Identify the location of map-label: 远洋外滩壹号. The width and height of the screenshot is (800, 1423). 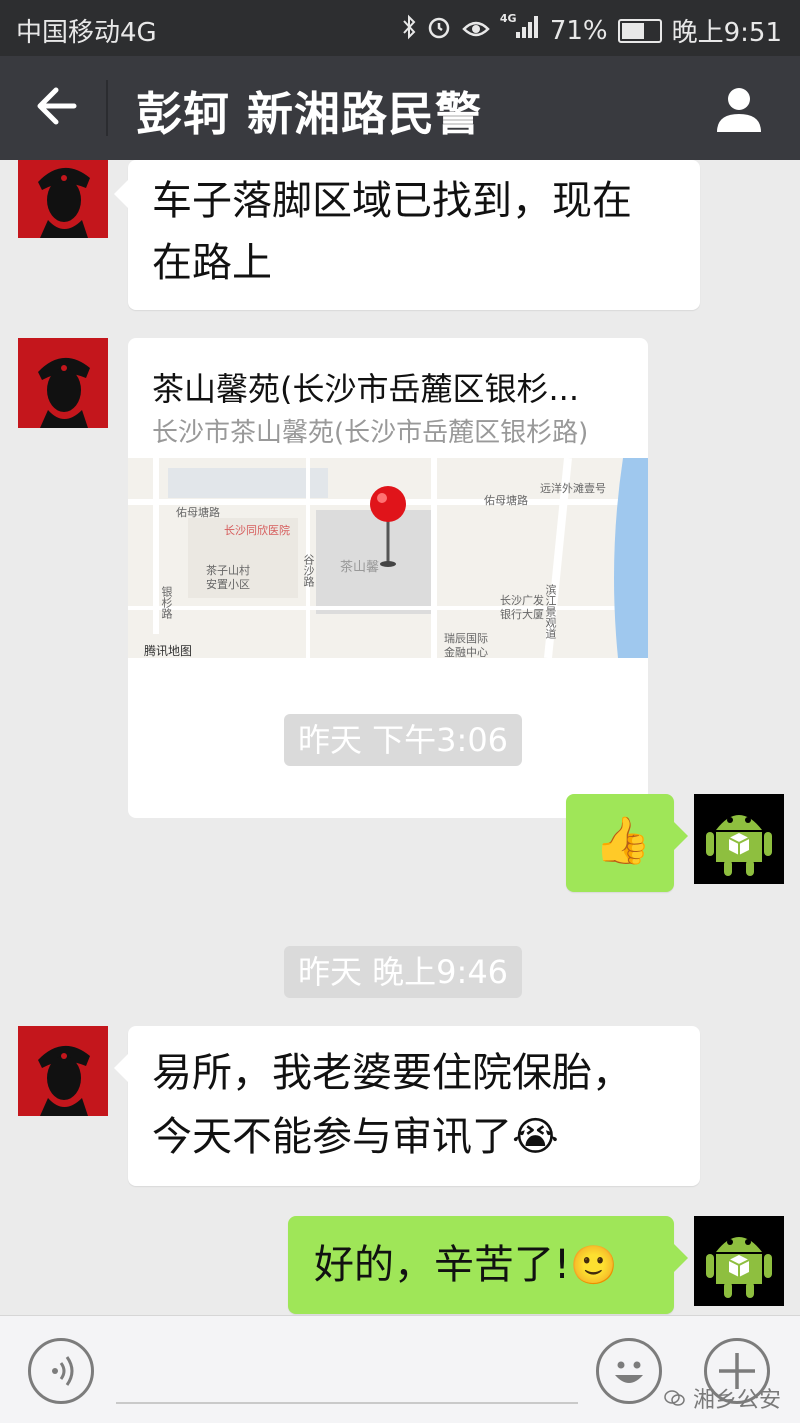
(573, 488).